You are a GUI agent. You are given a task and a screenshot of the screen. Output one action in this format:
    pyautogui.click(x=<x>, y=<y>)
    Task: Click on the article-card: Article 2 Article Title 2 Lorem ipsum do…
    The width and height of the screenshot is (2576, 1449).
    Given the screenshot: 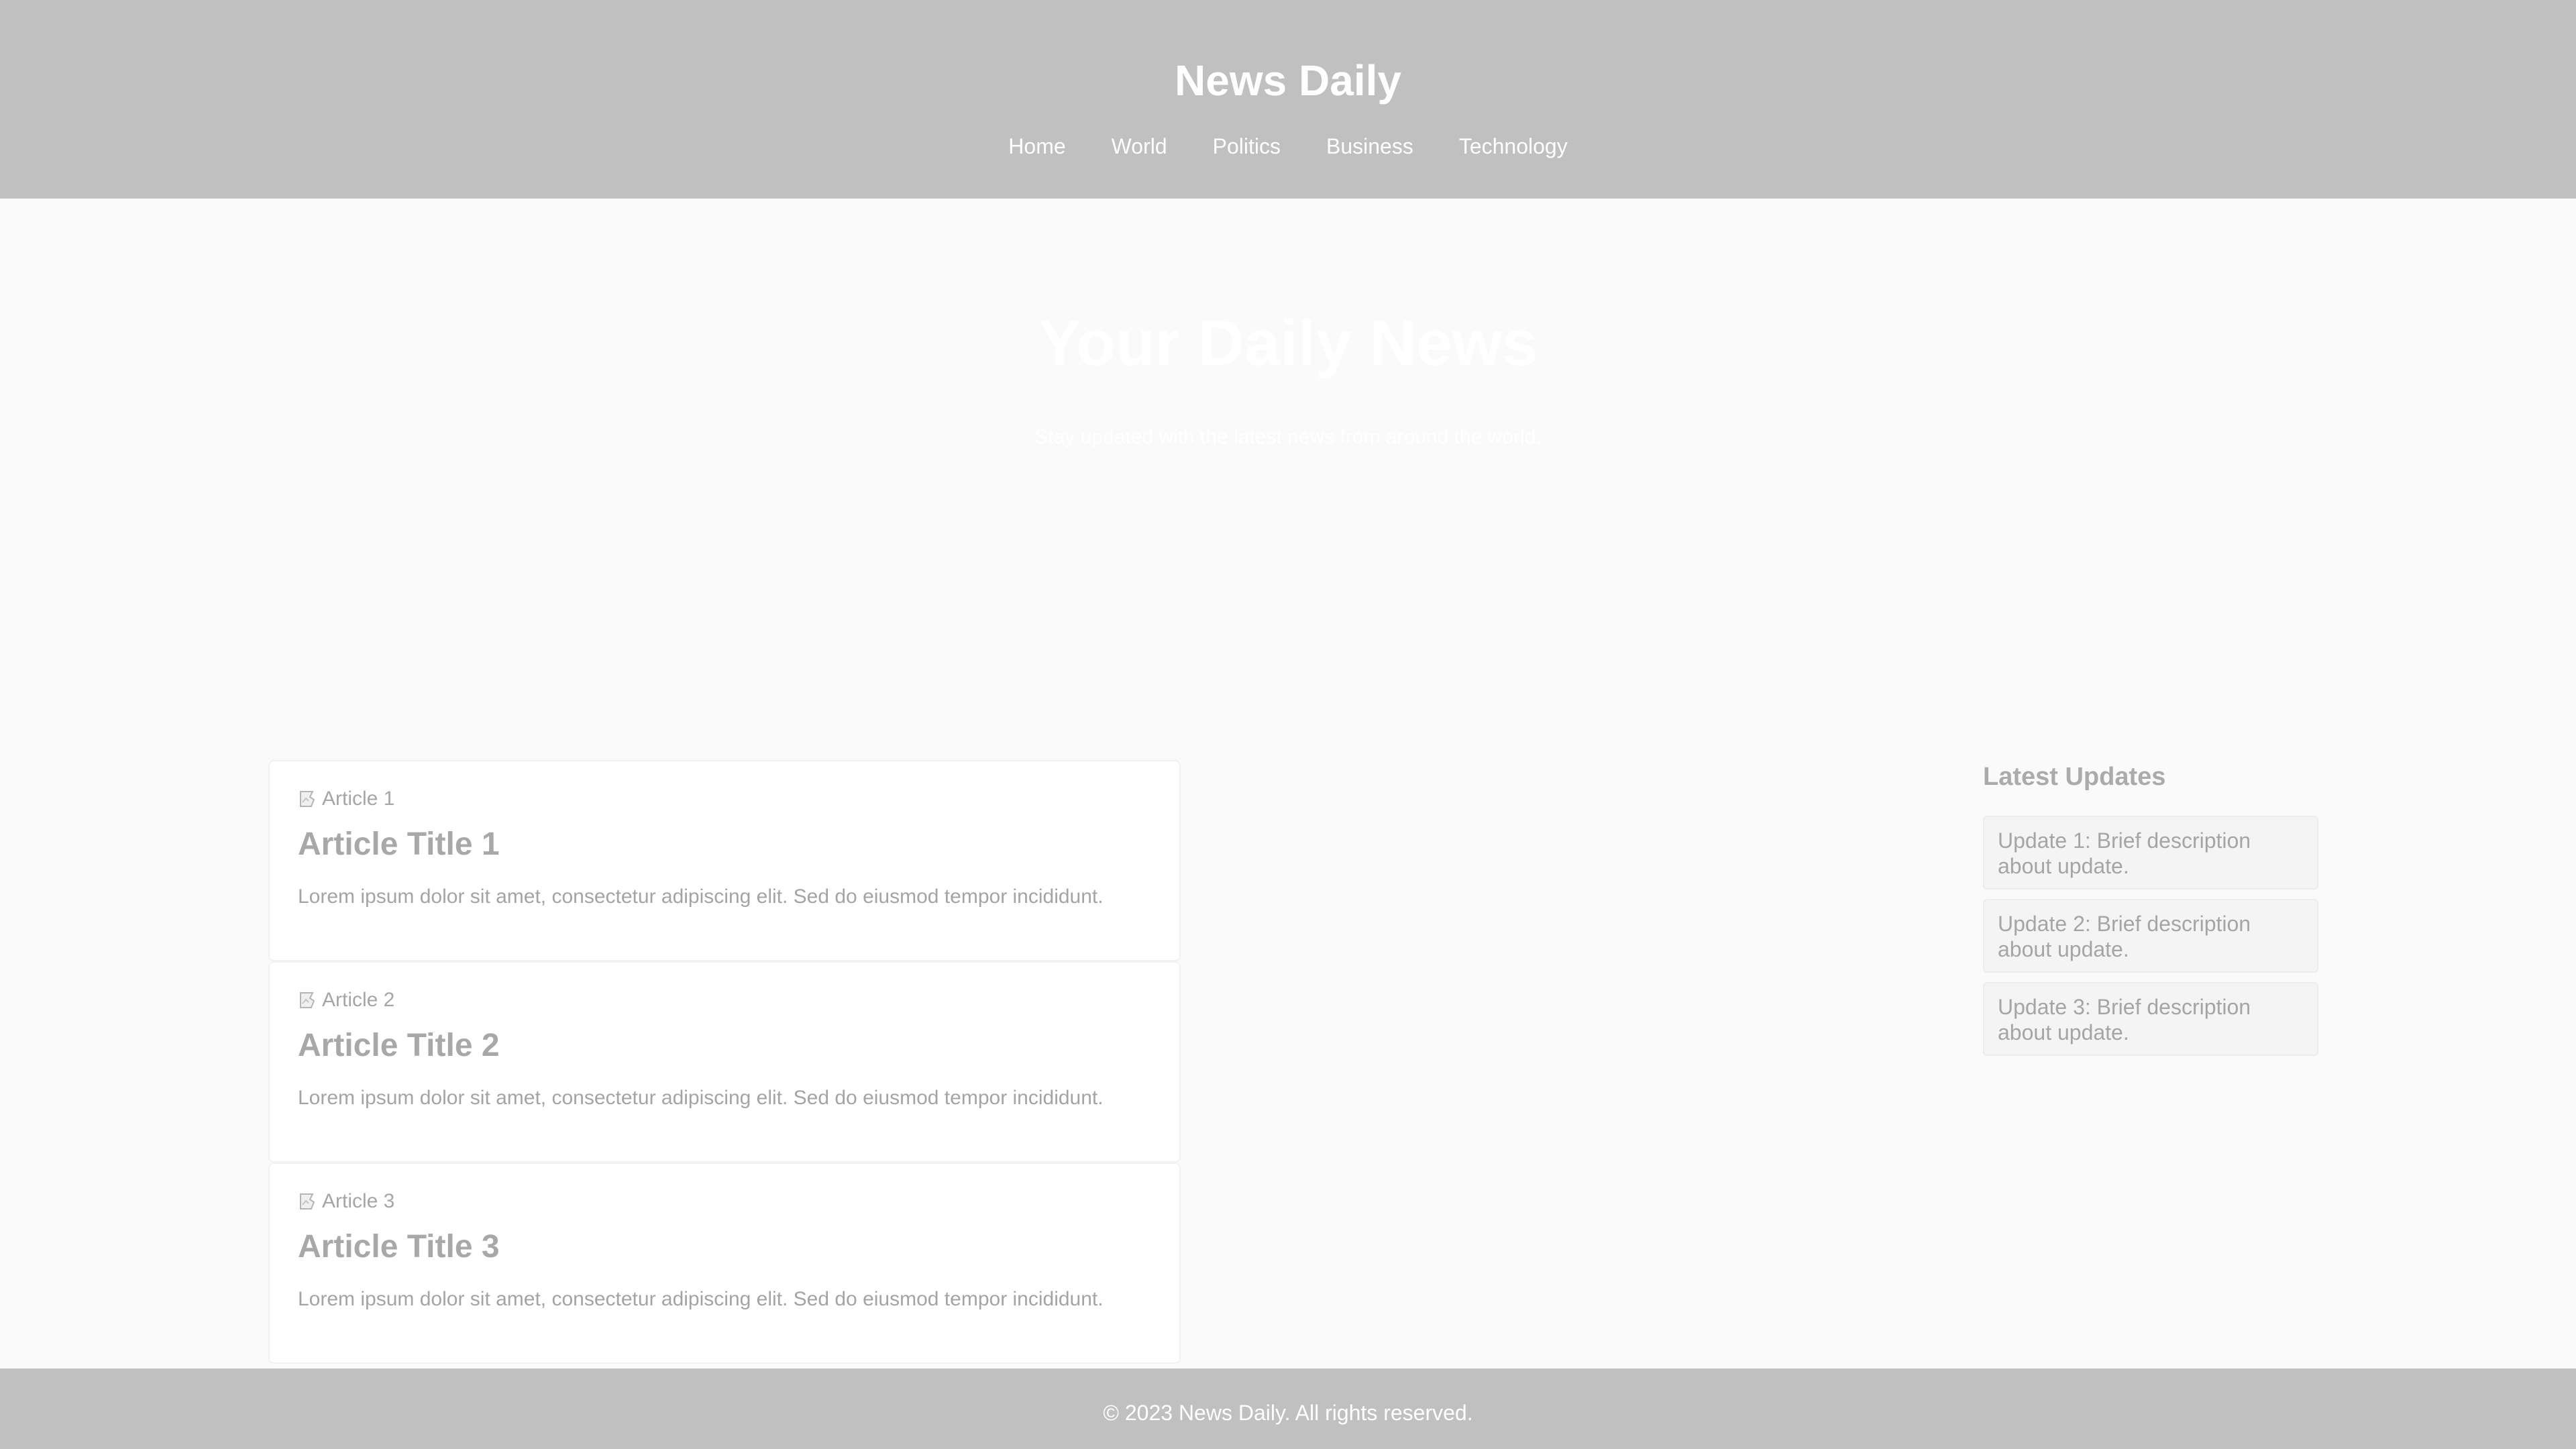 What is the action you would take?
    pyautogui.click(x=724, y=1062)
    